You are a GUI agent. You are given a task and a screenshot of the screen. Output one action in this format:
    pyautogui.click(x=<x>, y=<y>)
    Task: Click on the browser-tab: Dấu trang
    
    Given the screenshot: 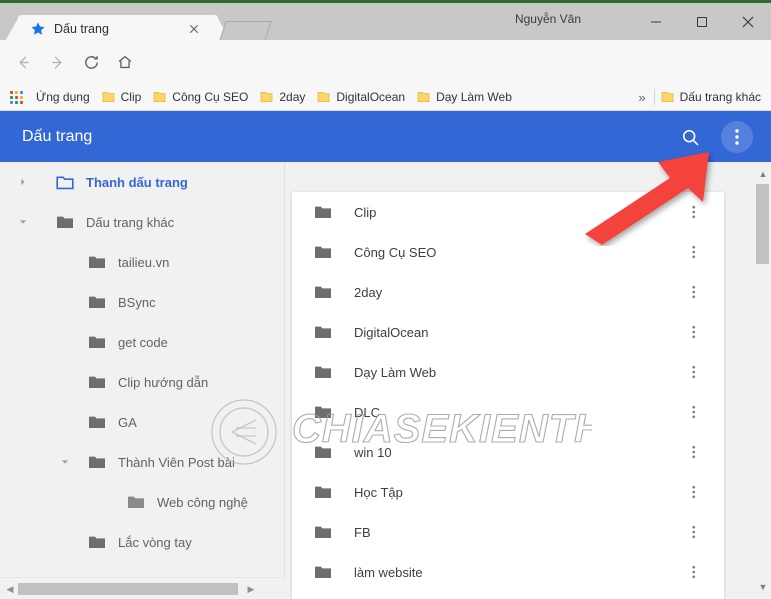 What is the action you would take?
    pyautogui.click(x=118, y=29)
    